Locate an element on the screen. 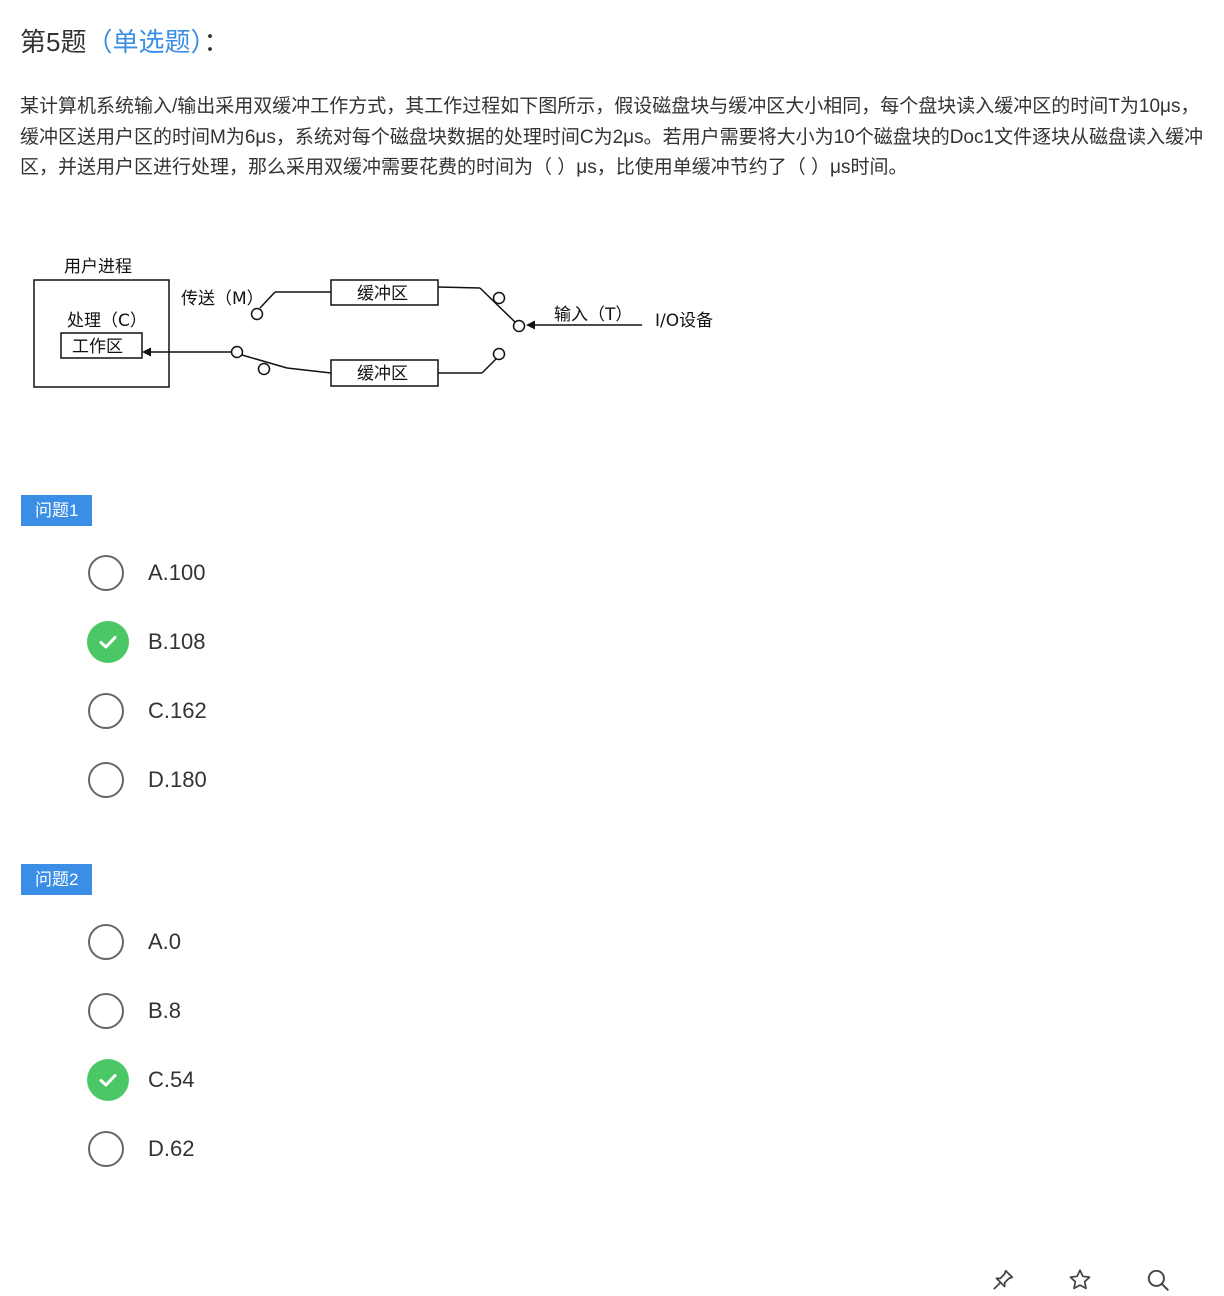  user-process-label: 用户进程 is located at coordinates (98, 267).